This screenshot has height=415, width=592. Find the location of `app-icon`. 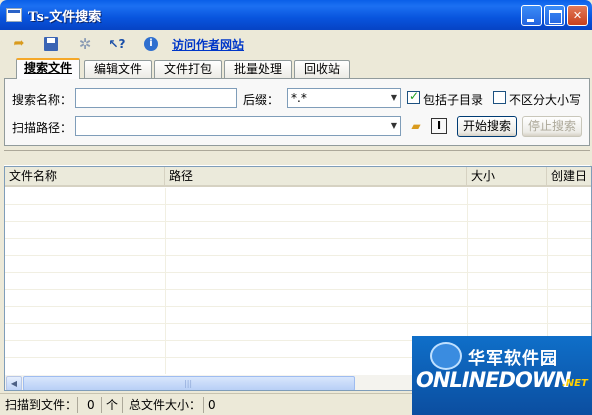

app-icon is located at coordinates (14, 15).